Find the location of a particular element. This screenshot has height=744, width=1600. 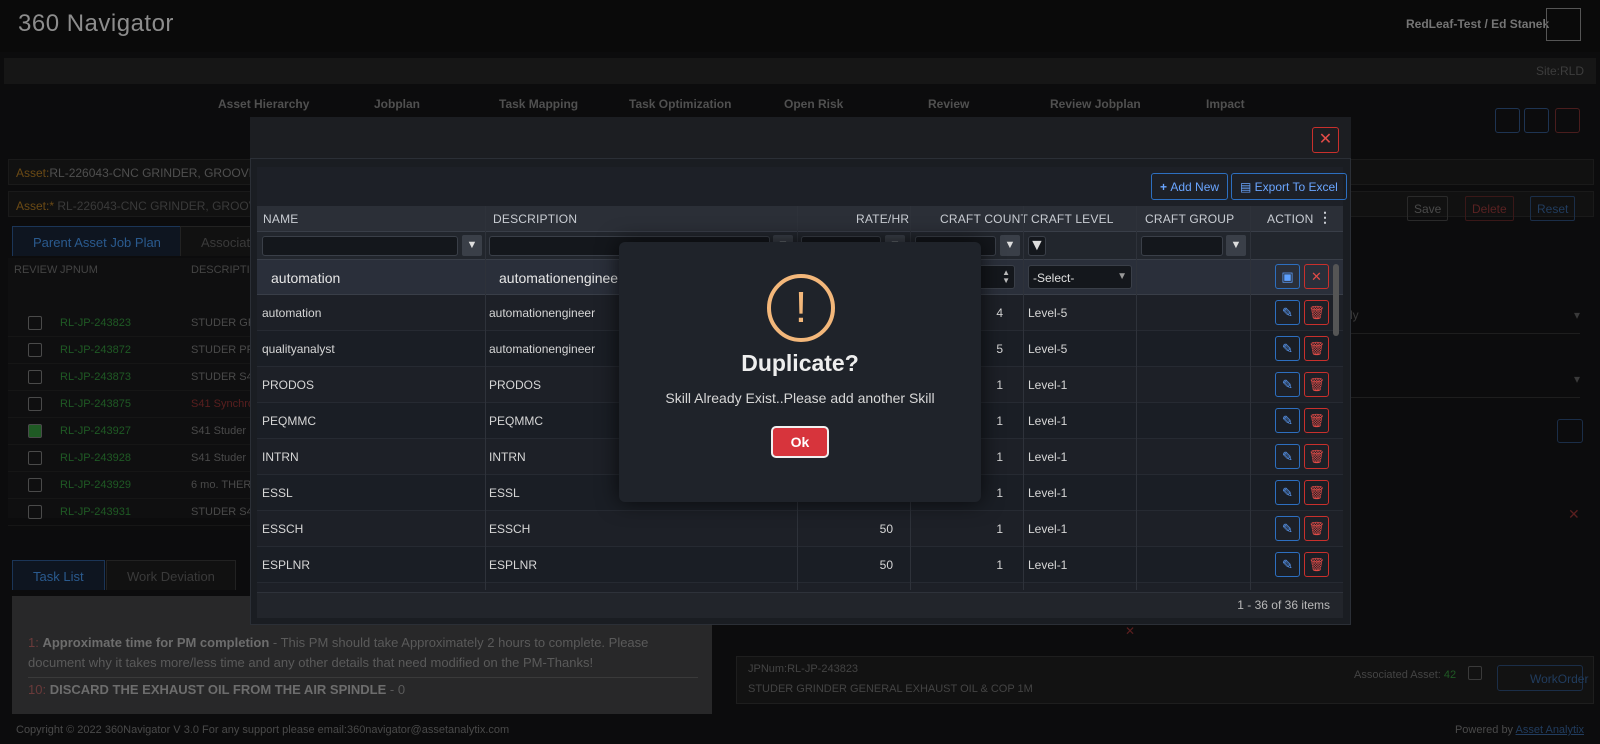

ok-button: Ok is located at coordinates (800, 442).